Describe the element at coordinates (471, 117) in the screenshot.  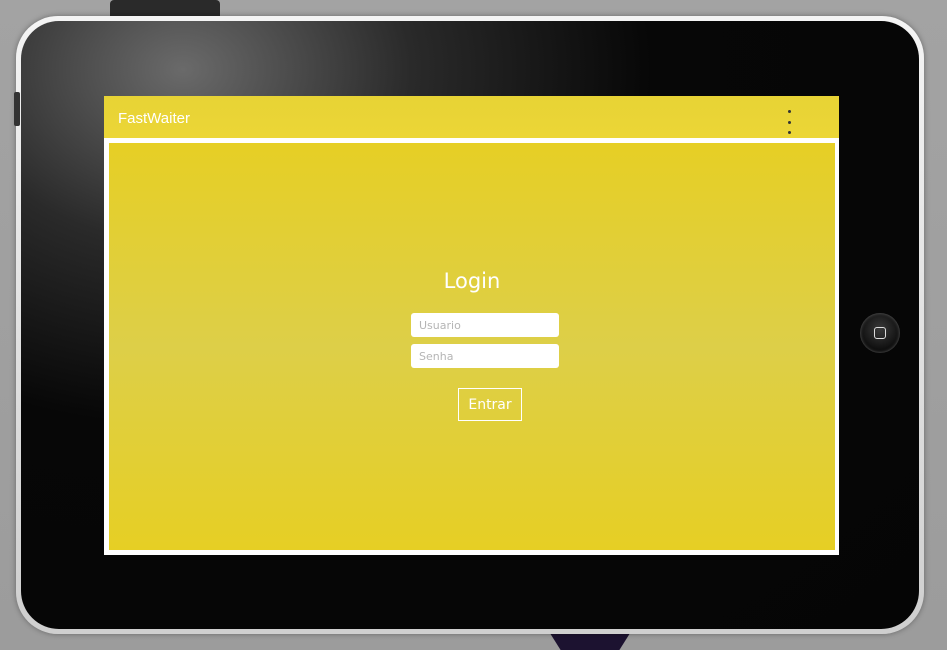
I see `app-bar: FastWaiter` at that location.